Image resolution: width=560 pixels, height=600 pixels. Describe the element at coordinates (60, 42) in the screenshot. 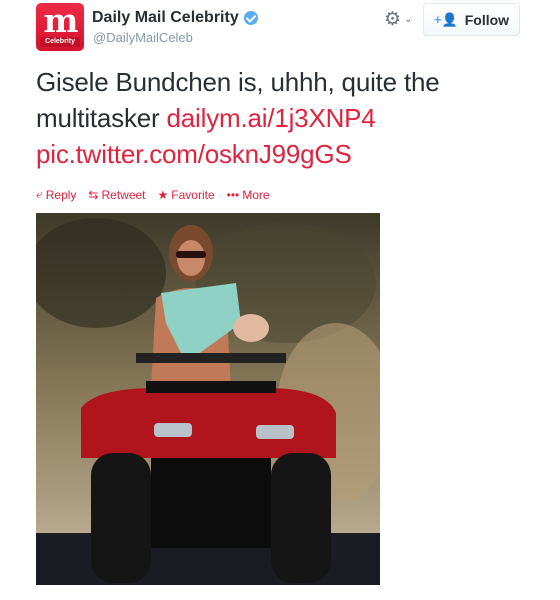

I see `avatar-tag: Celebrity` at that location.